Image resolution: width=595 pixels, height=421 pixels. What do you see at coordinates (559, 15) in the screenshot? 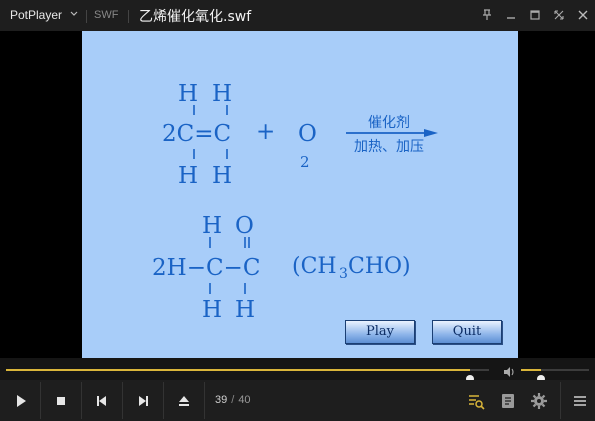
I see `fullscreen-icon` at bounding box center [559, 15].